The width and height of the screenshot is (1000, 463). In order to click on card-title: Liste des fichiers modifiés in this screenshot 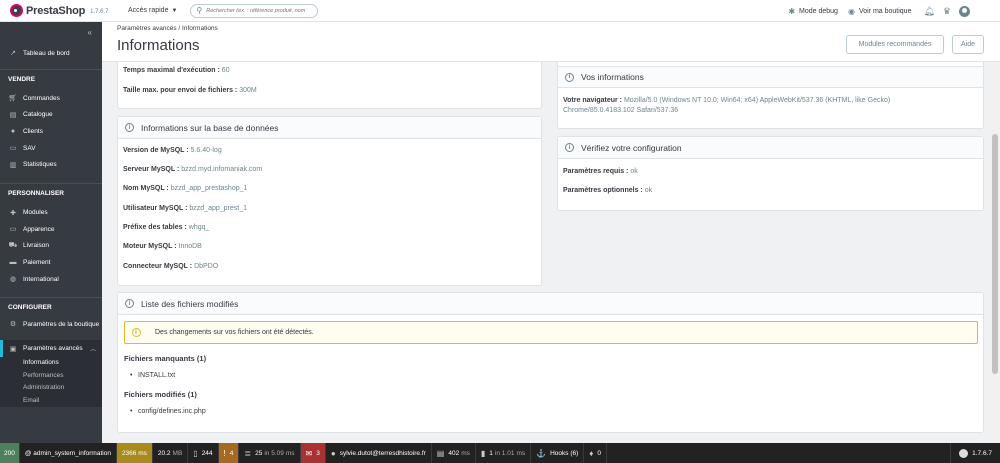, I will do `click(190, 303)`.